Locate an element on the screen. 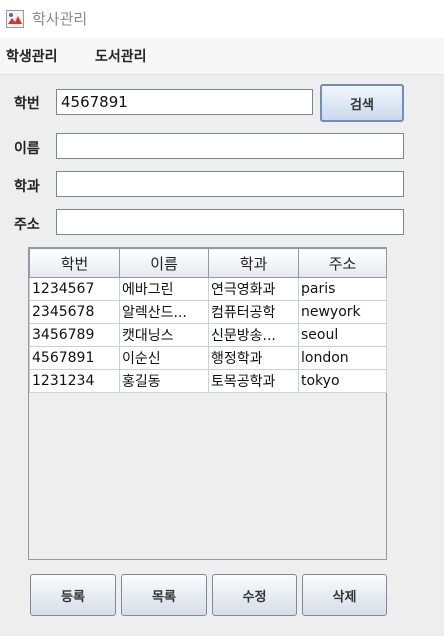 Image resolution: width=444 pixels, height=636 pixels. delete-button: 삭제 is located at coordinates (344, 595).